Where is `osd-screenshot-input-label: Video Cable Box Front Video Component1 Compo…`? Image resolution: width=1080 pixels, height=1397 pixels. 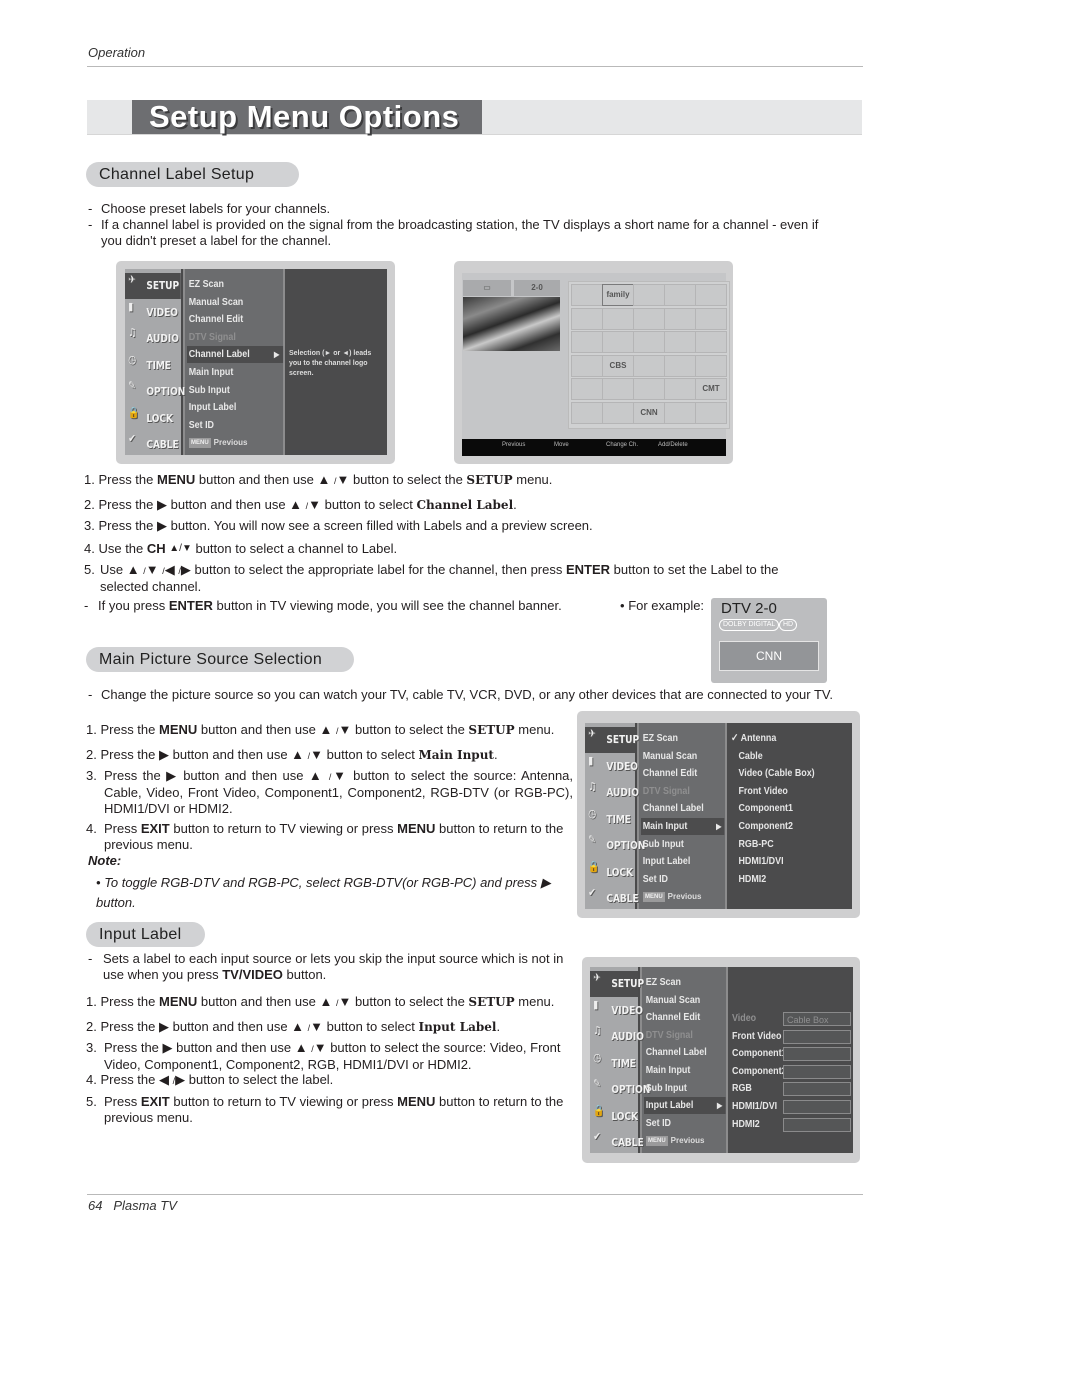 osd-screenshot-input-label: Video Cable Box Front Video Component1 Compo… is located at coordinates (721, 1060).